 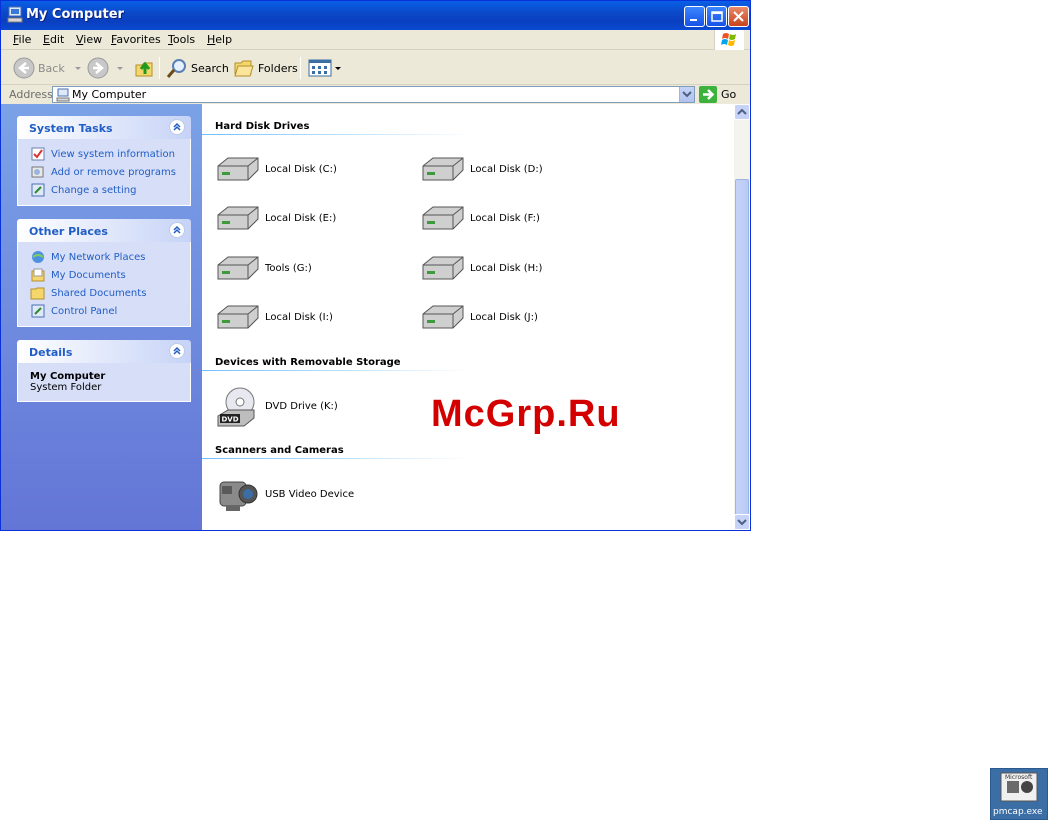 I want to click on minimize-icon, so click(x=693, y=20).